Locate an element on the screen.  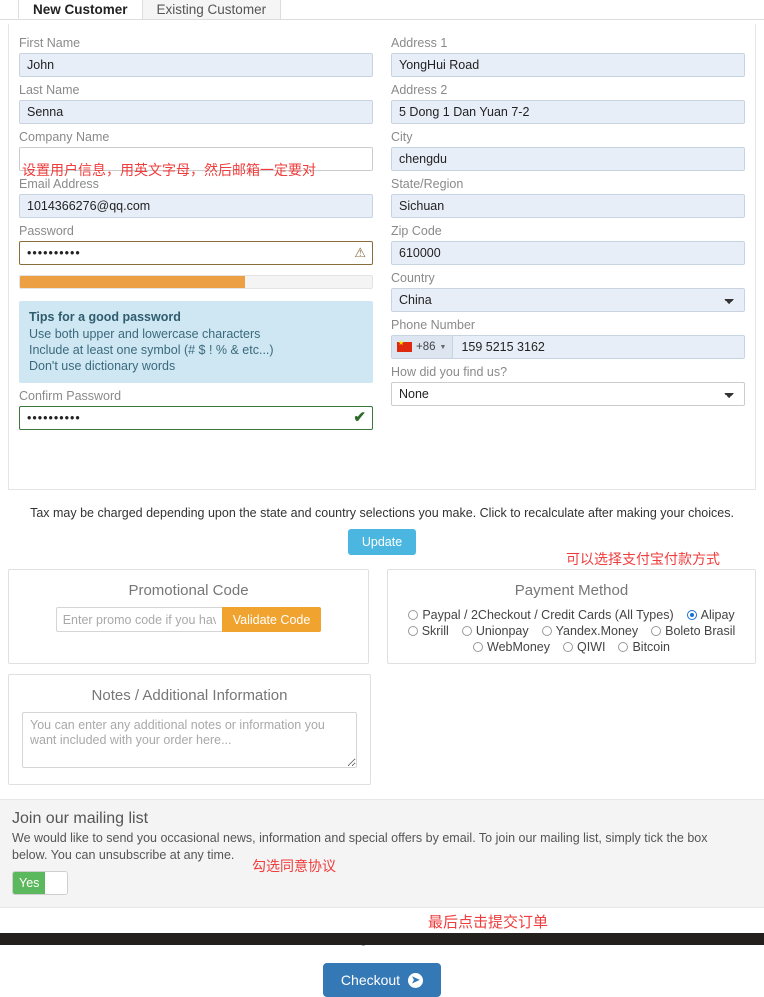
payment-option-webmoney-label: WebMoney is located at coordinates (518, 647).